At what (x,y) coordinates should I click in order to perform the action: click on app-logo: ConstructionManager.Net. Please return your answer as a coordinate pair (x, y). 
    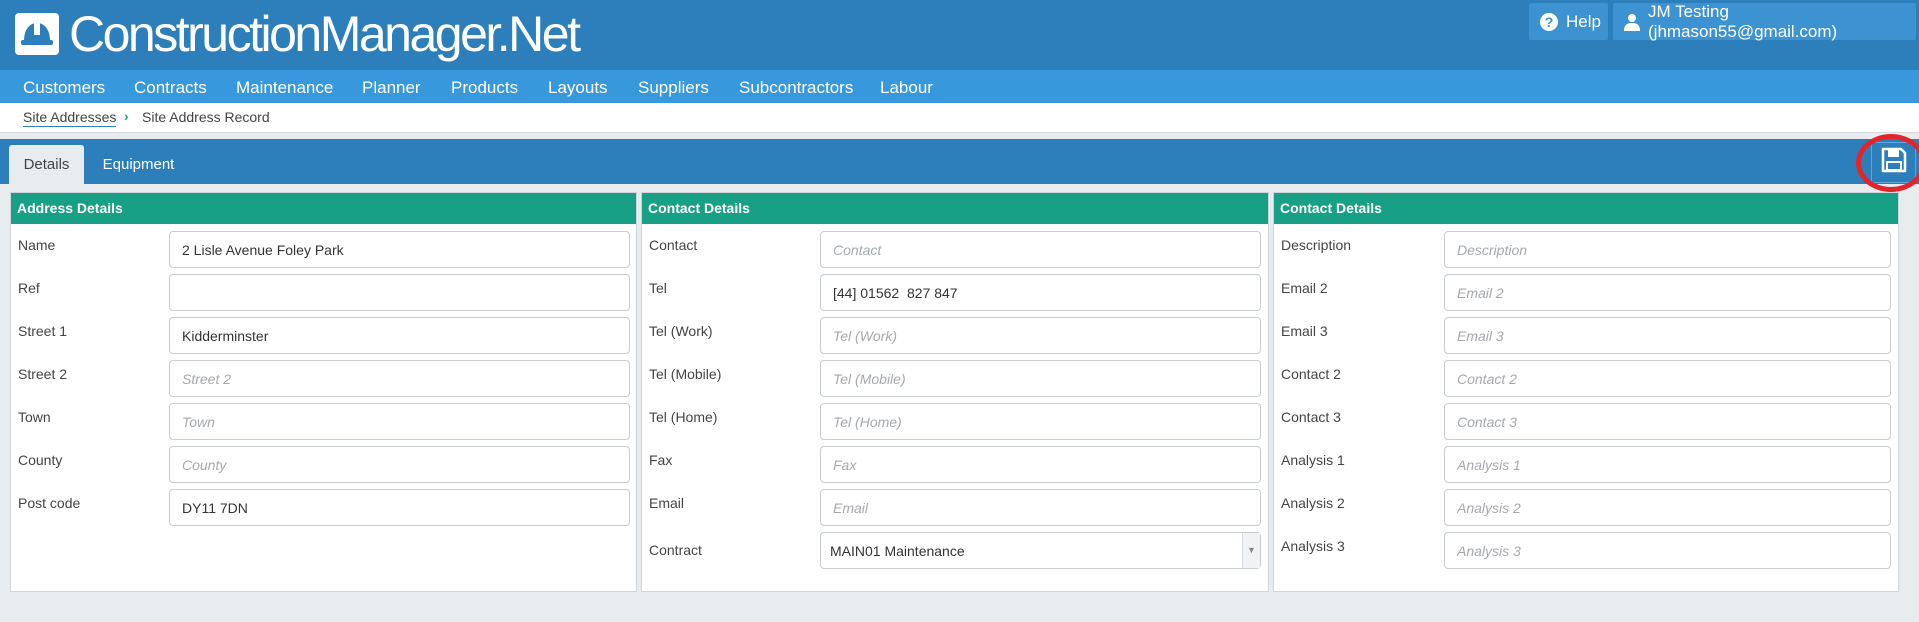
    Looking at the image, I should click on (298, 34).